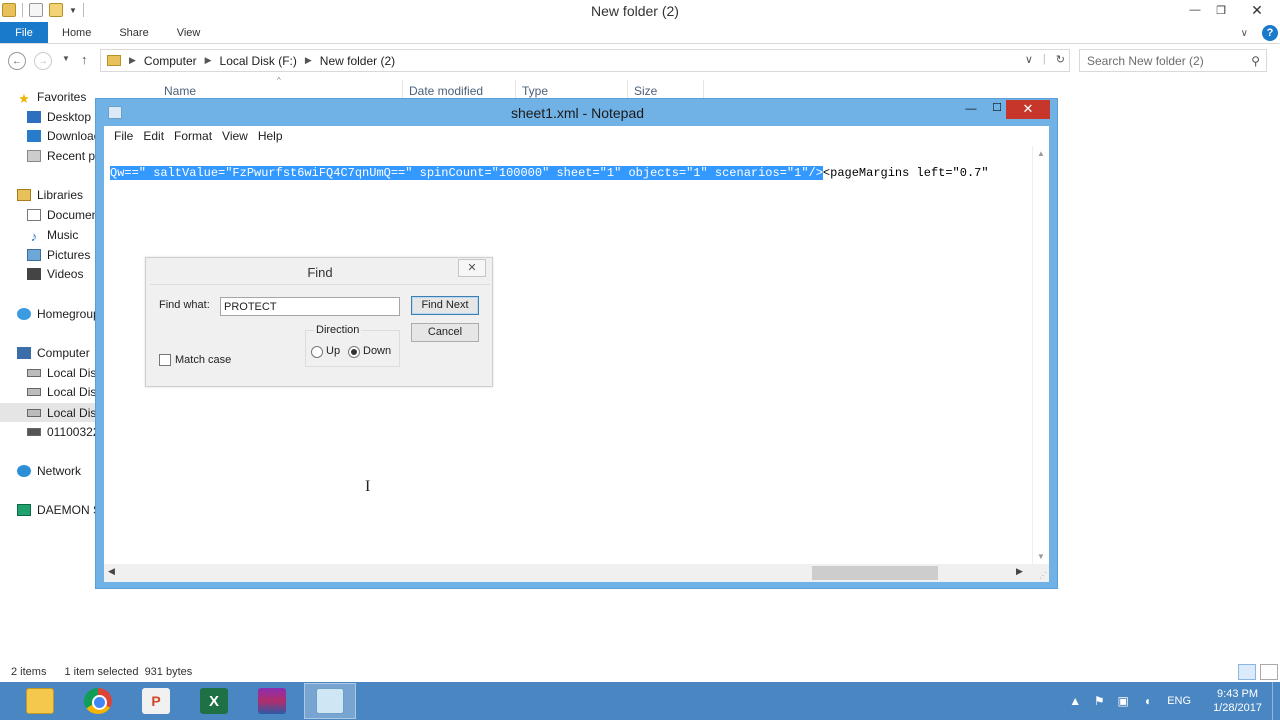 This screenshot has width=1280, height=720. I want to click on column-name: Name, so click(180, 91).